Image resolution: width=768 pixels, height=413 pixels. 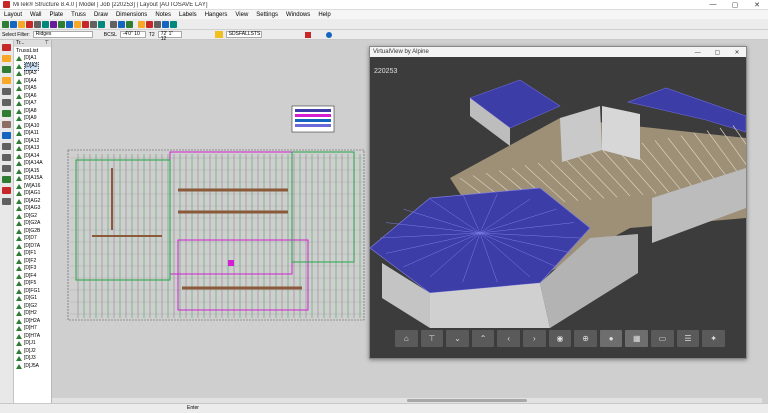 I want to click on tree-item: [D]J1, so click(x=32, y=344).